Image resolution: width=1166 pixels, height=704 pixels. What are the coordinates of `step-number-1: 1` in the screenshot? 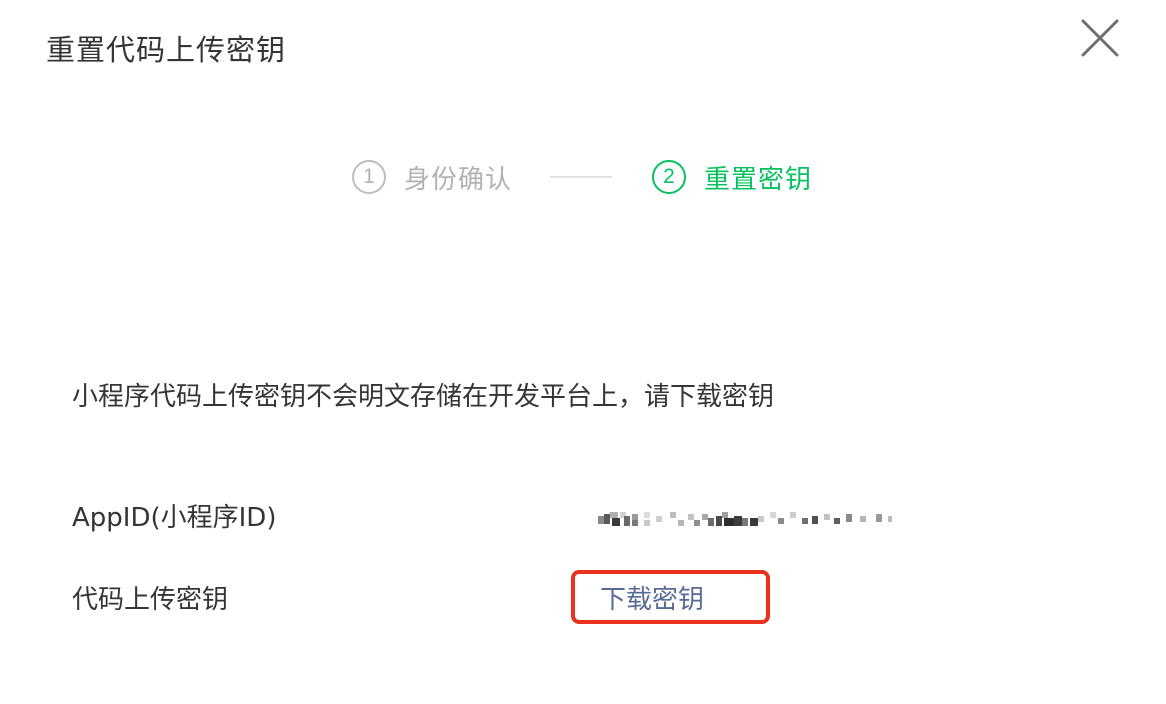 It's located at (369, 177).